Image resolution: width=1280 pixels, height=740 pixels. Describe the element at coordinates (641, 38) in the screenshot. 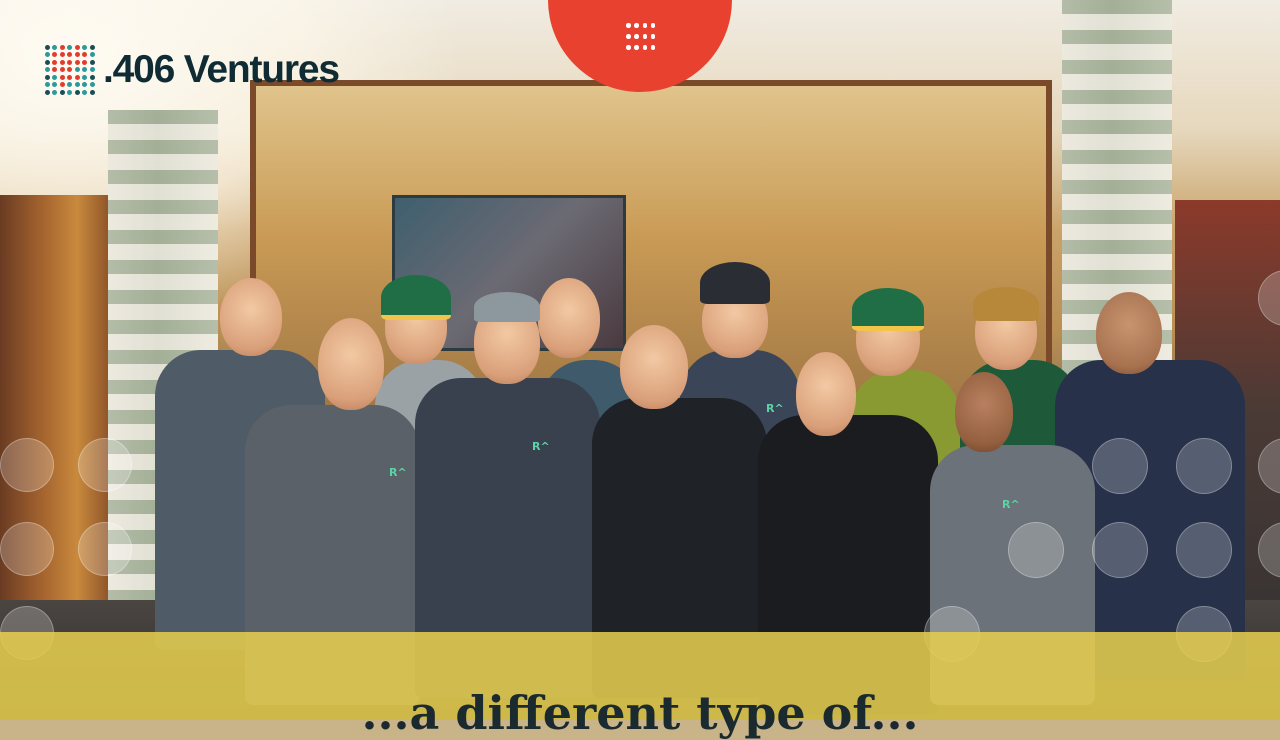

I see `dots-grid-menu-icon` at that location.